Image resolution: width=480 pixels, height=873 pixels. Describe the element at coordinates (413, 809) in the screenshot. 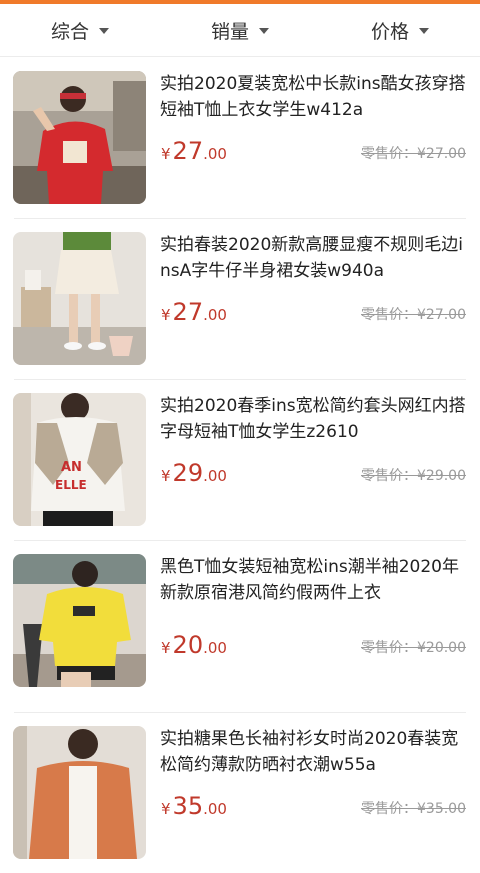

I see `retail-price: 零售价：¥35.00` at that location.